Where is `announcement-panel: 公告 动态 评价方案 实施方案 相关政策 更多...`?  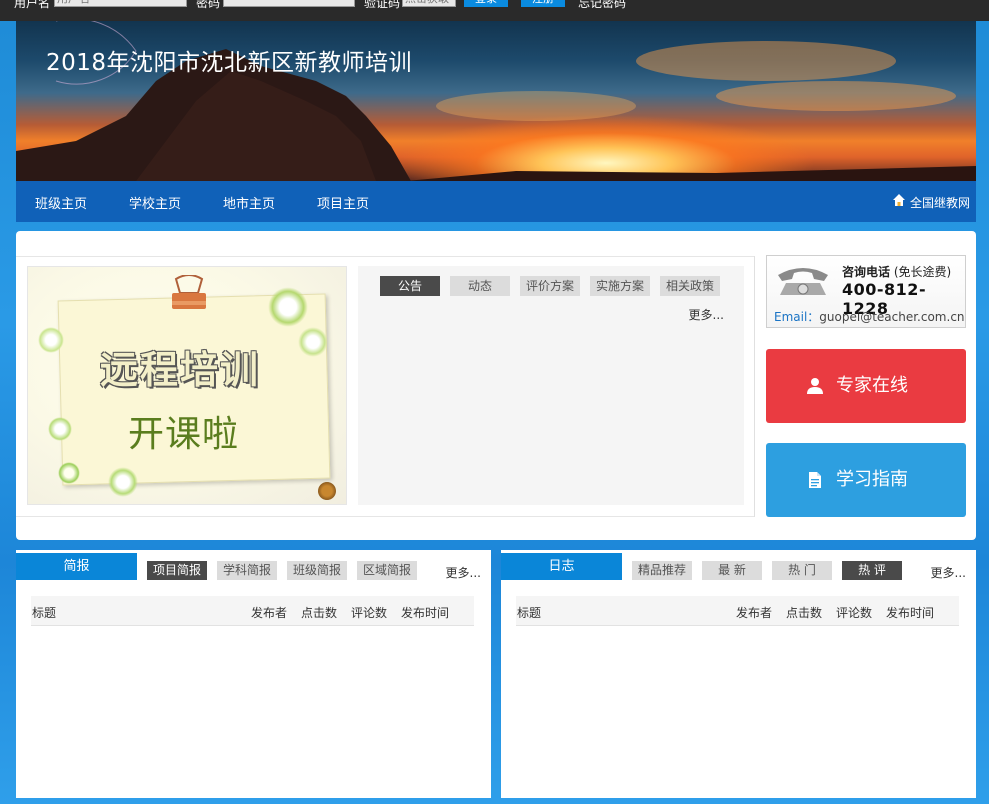 announcement-panel: 公告 动态 评价方案 实施方案 相关政策 更多... is located at coordinates (551, 385).